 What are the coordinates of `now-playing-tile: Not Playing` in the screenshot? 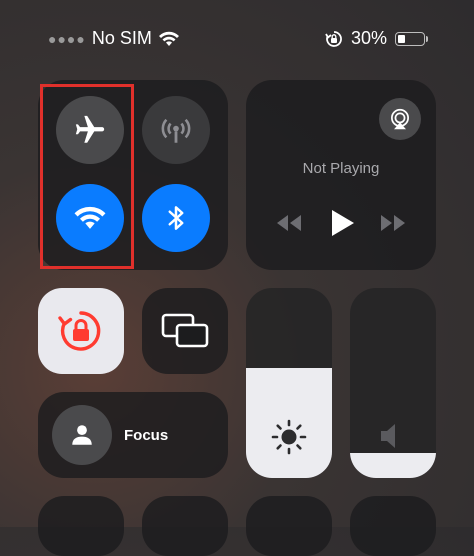 It's located at (341, 175).